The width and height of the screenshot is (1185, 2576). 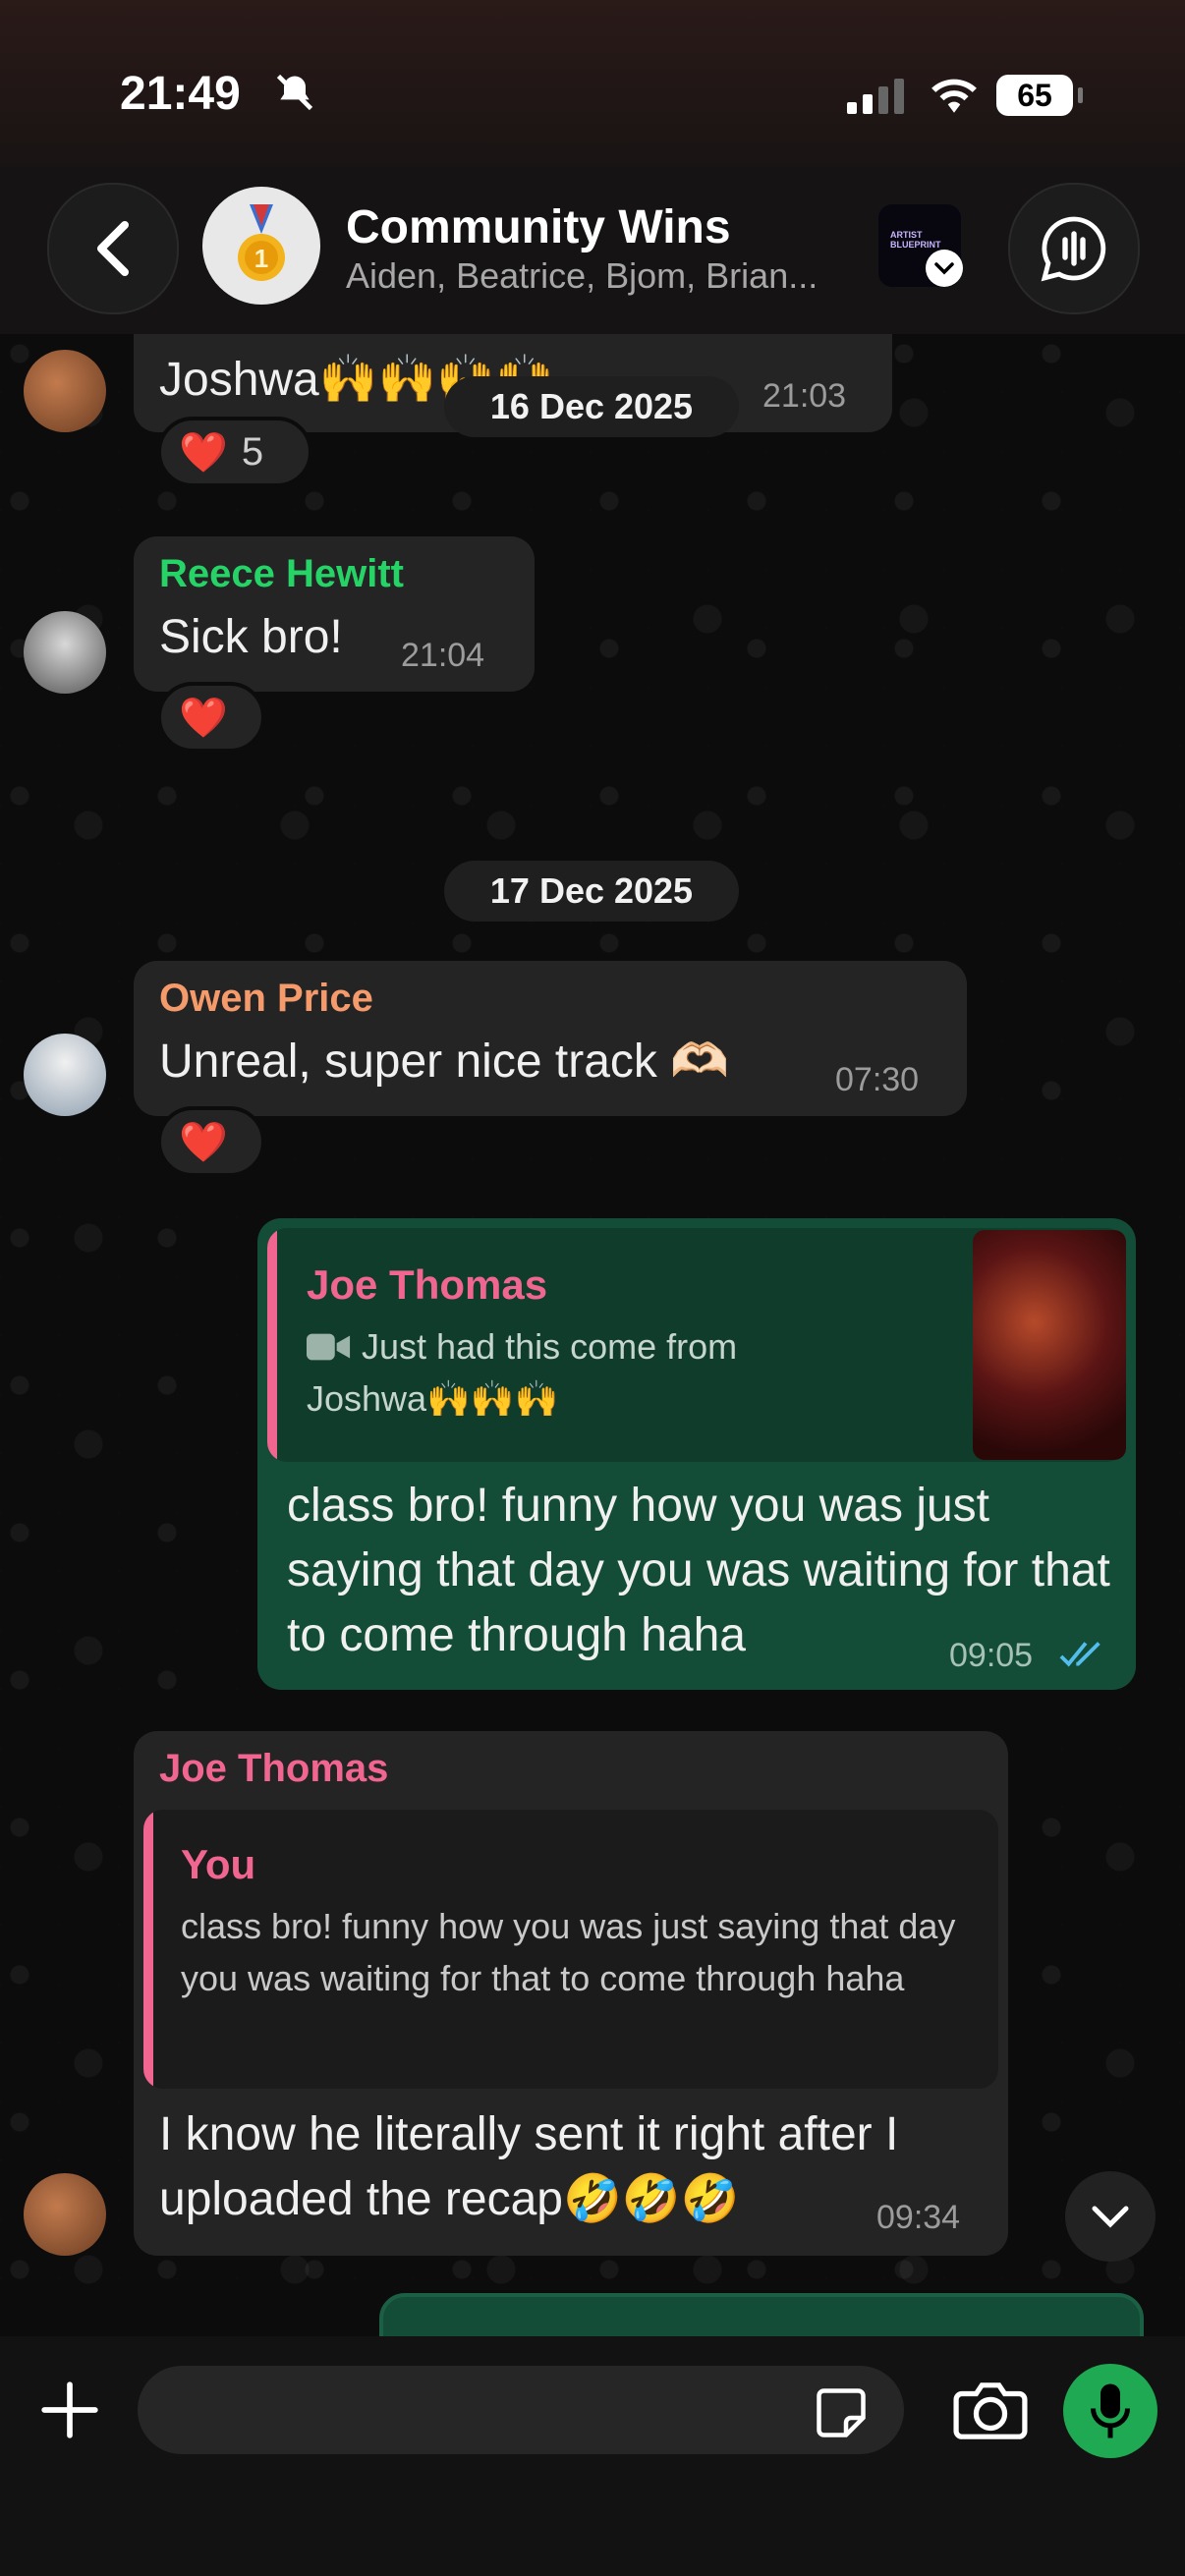 I want to click on voice-waveform-icon, so click(x=1073, y=249).